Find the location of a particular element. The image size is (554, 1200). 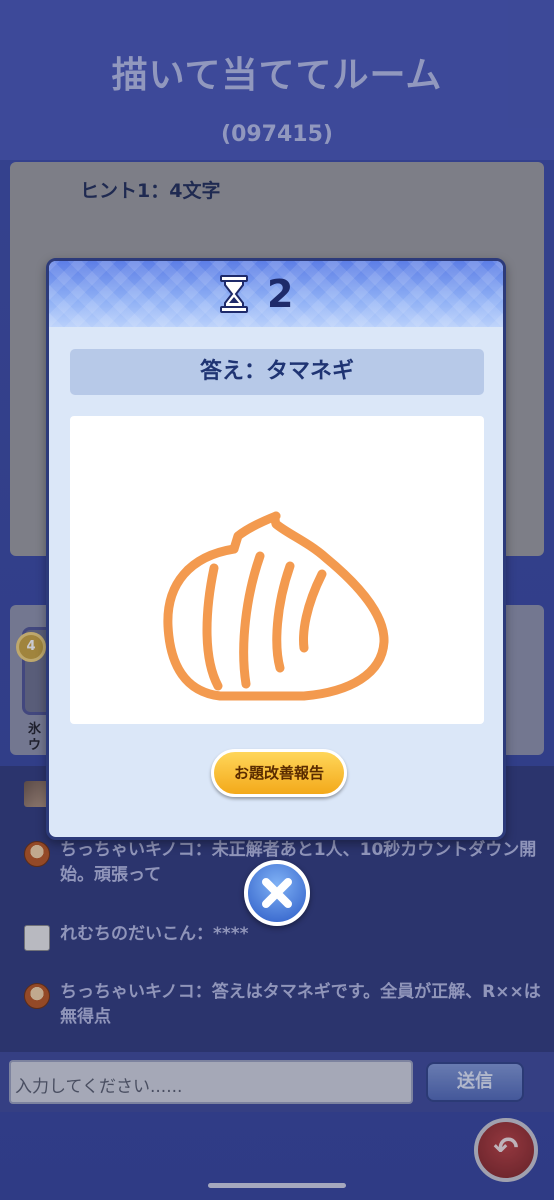

close-button is located at coordinates (277, 893).